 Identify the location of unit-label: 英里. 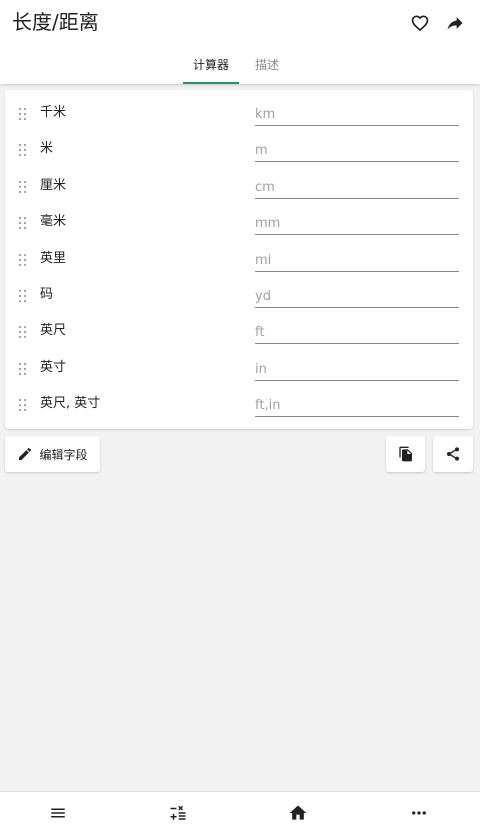
(53, 258).